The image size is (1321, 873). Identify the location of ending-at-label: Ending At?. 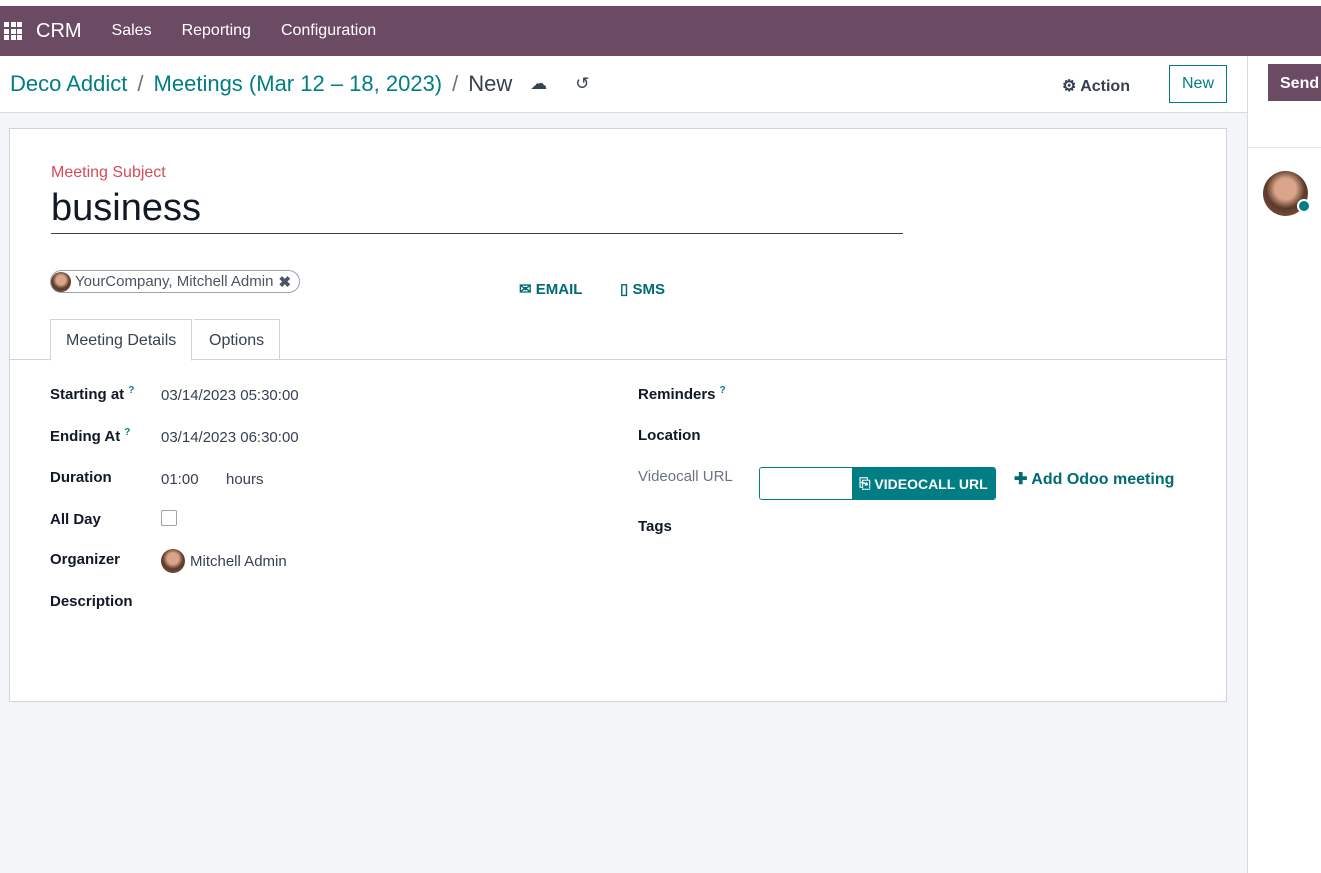
(90, 436).